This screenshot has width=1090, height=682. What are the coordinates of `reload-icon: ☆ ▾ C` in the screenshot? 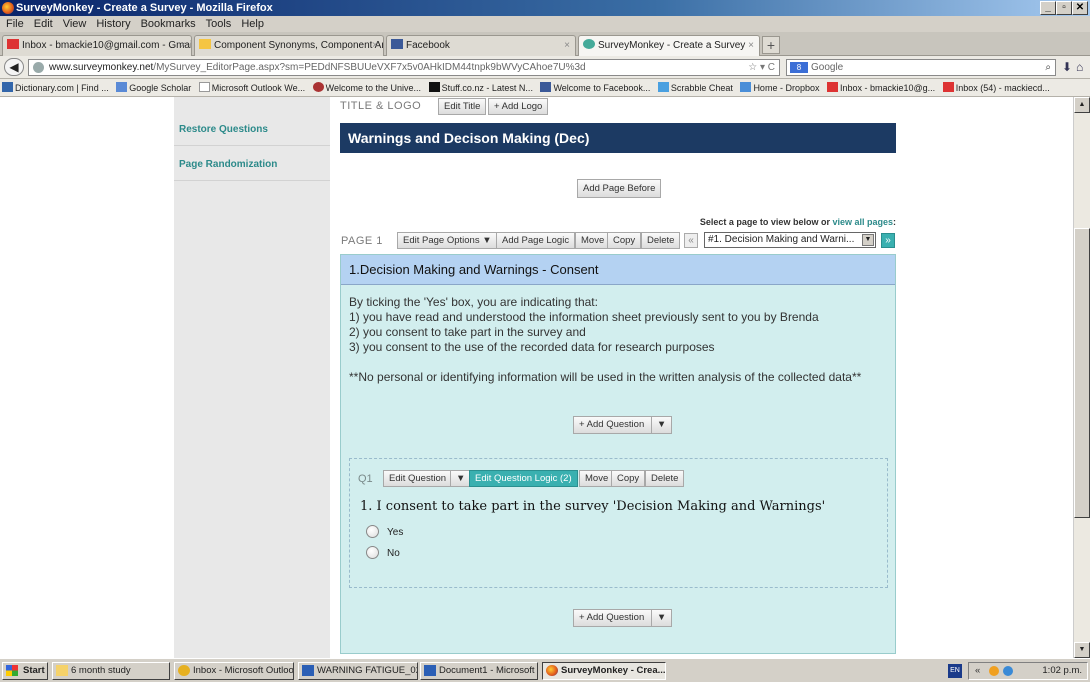 It's located at (761, 67).